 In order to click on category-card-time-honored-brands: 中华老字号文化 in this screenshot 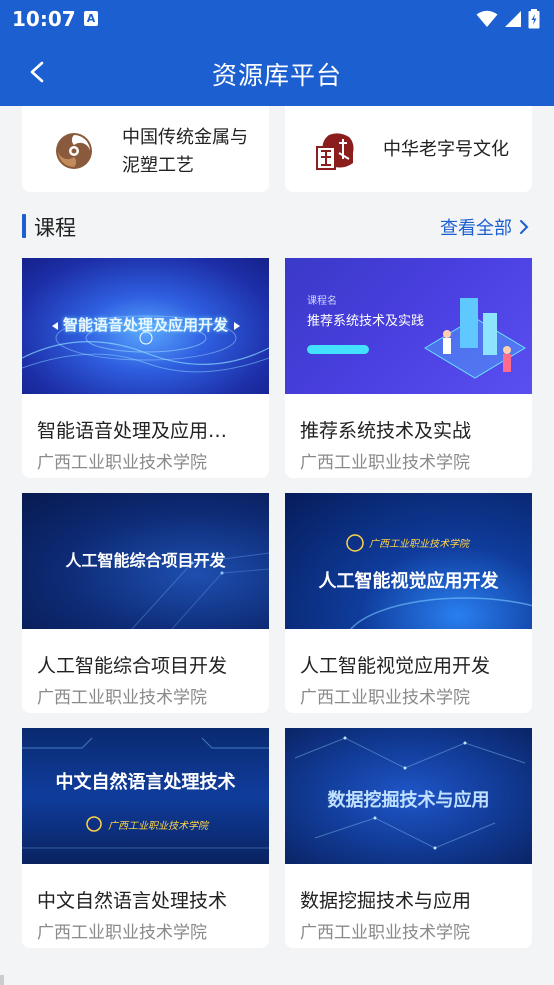, I will do `click(408, 149)`.